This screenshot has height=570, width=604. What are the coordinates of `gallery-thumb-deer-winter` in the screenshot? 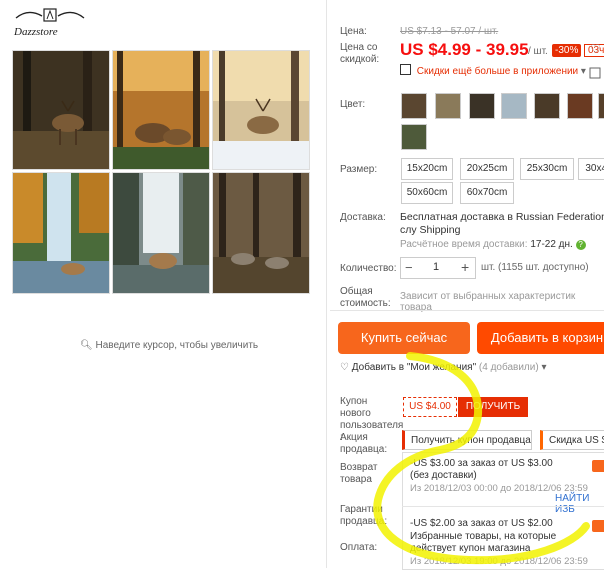 It's located at (261, 110).